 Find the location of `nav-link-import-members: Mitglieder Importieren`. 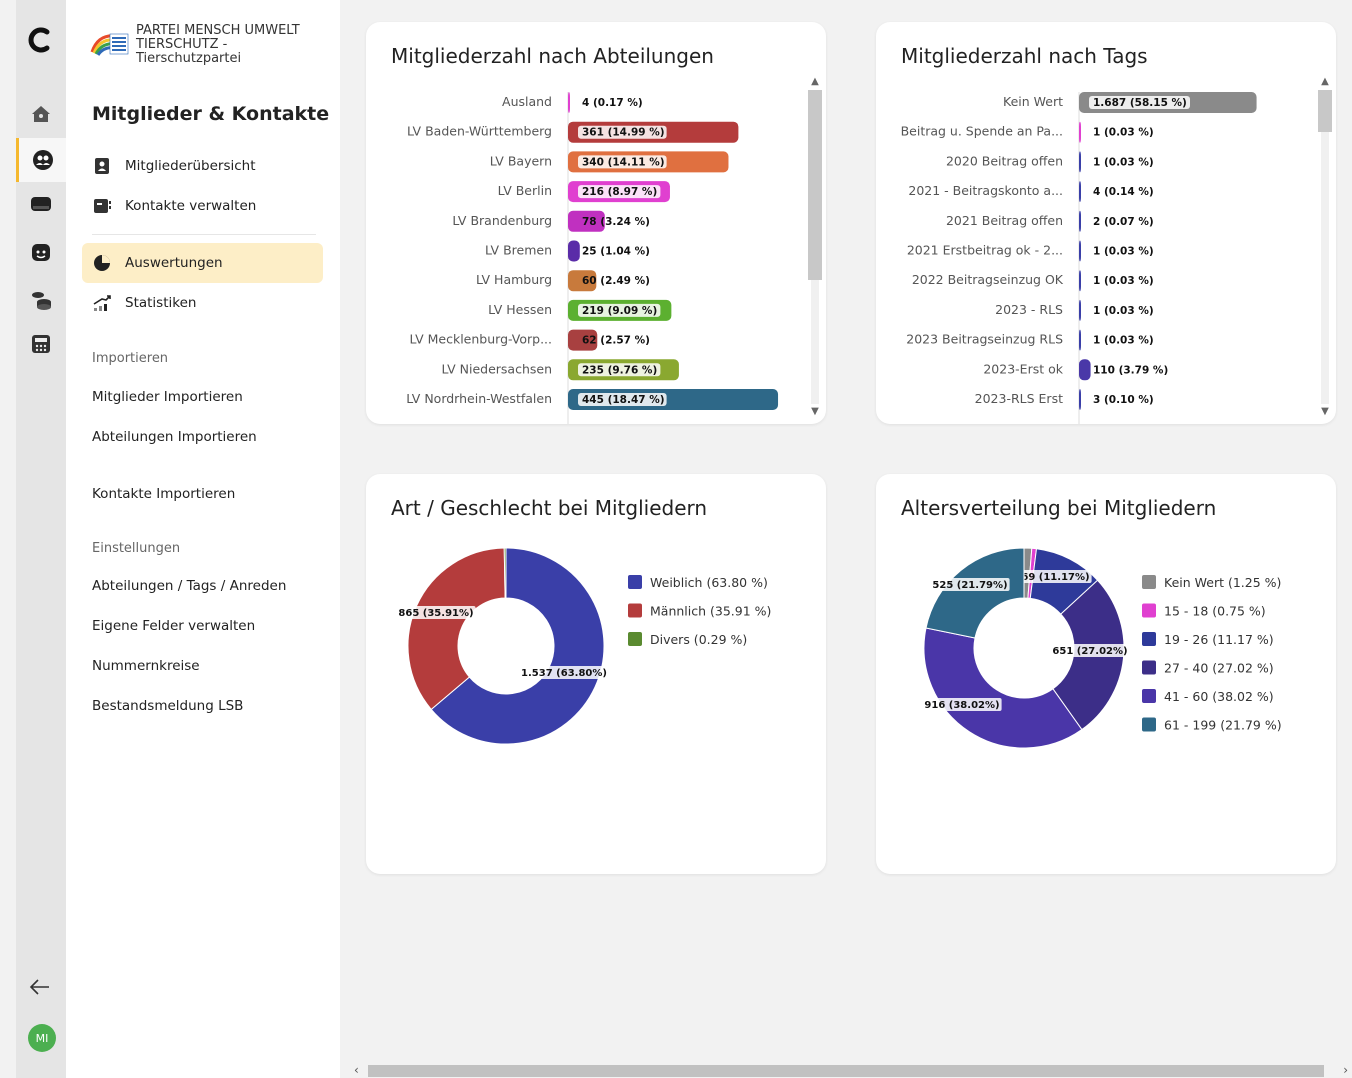

nav-link-import-members: Mitglieder Importieren is located at coordinates (167, 397).